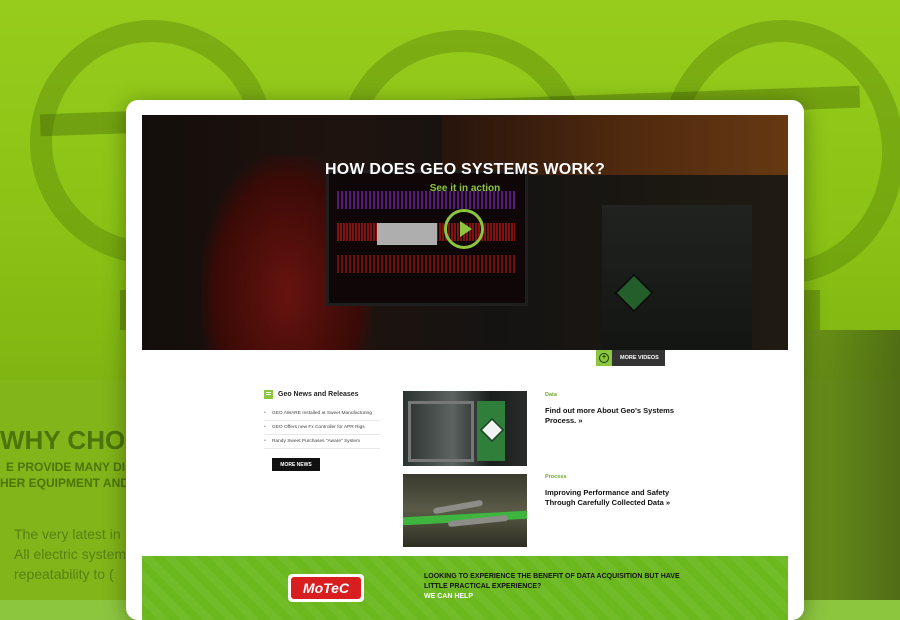 This screenshot has width=900, height=620. Describe the element at coordinates (64, 574) in the screenshot. I see `background-paragraph: repeatability to (` at that location.